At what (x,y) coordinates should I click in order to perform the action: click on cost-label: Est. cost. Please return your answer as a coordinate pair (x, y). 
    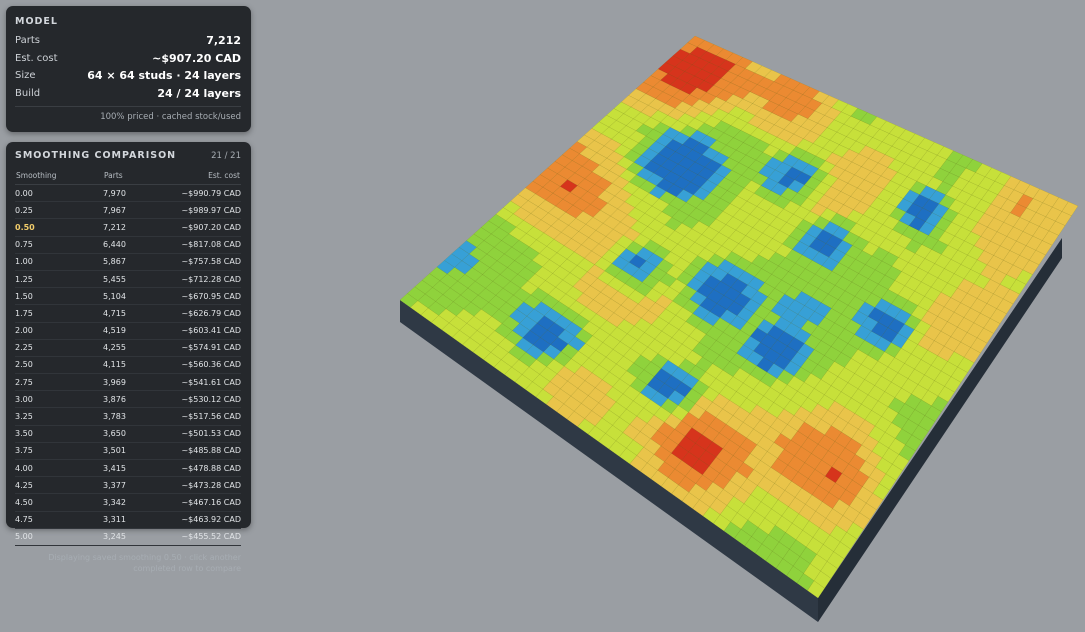
    Looking at the image, I should click on (36, 58).